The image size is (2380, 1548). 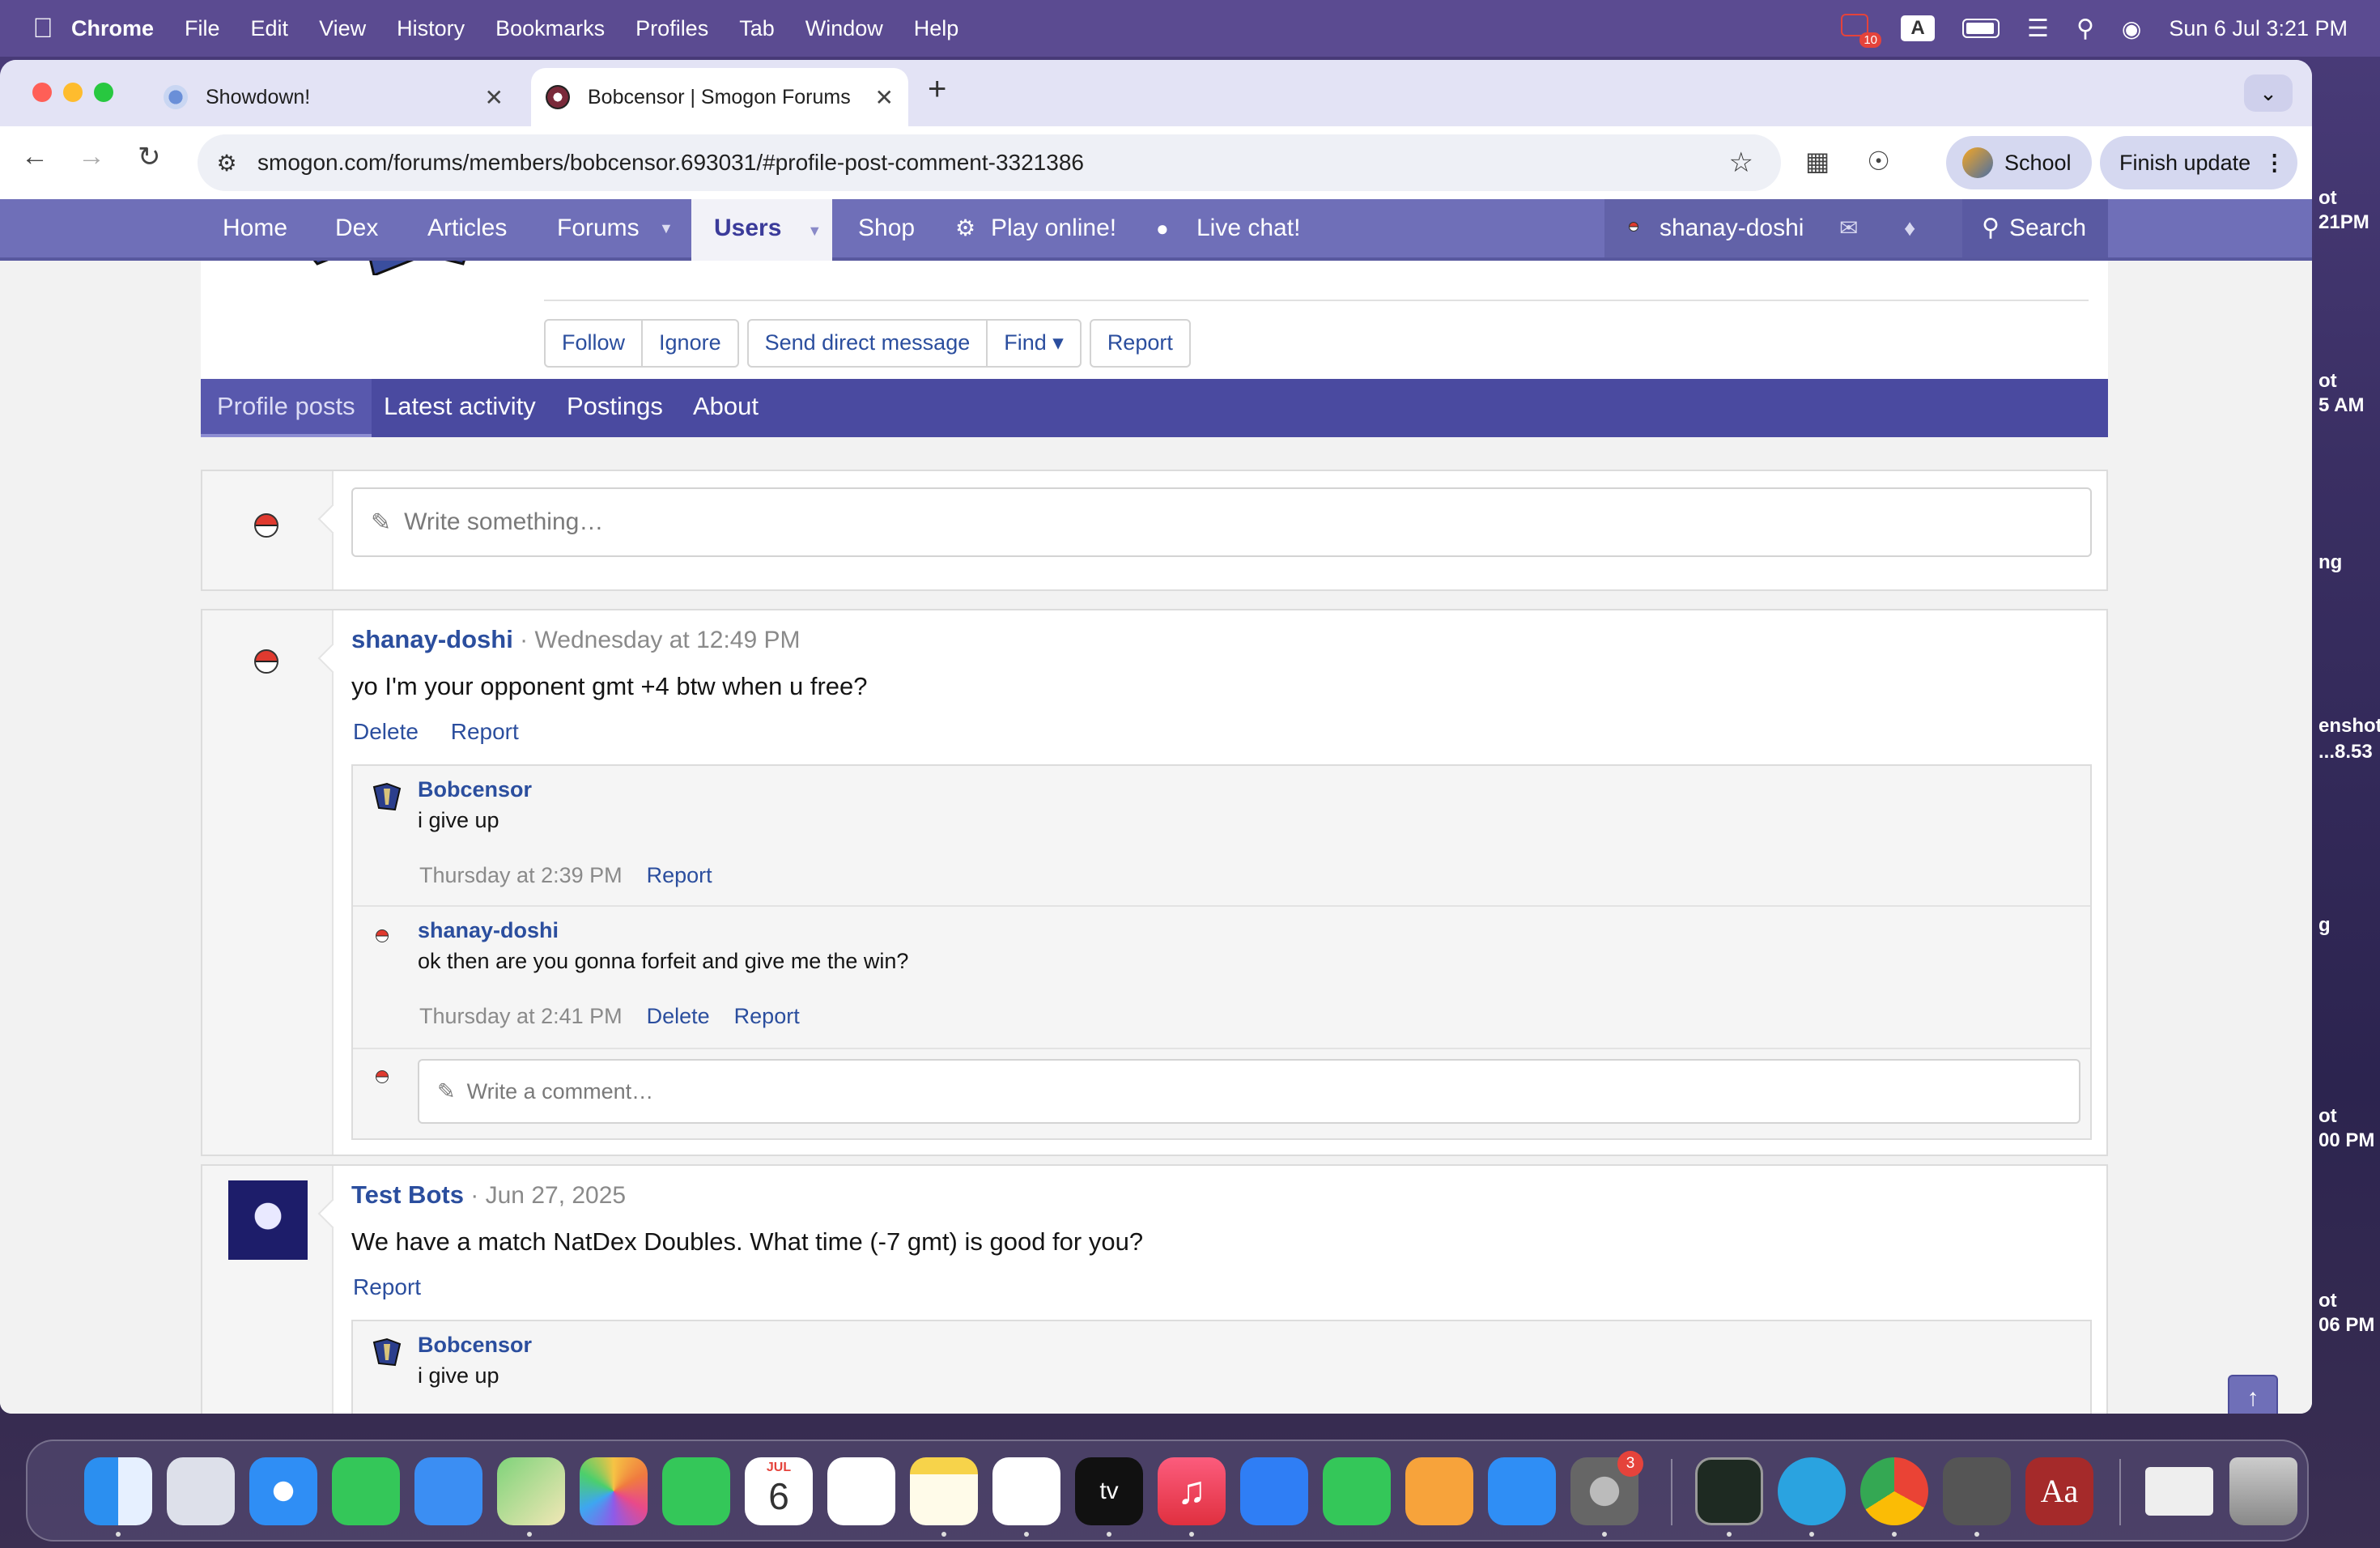 What do you see at coordinates (1812, 1491) in the screenshot?
I see `telegram-icon` at bounding box center [1812, 1491].